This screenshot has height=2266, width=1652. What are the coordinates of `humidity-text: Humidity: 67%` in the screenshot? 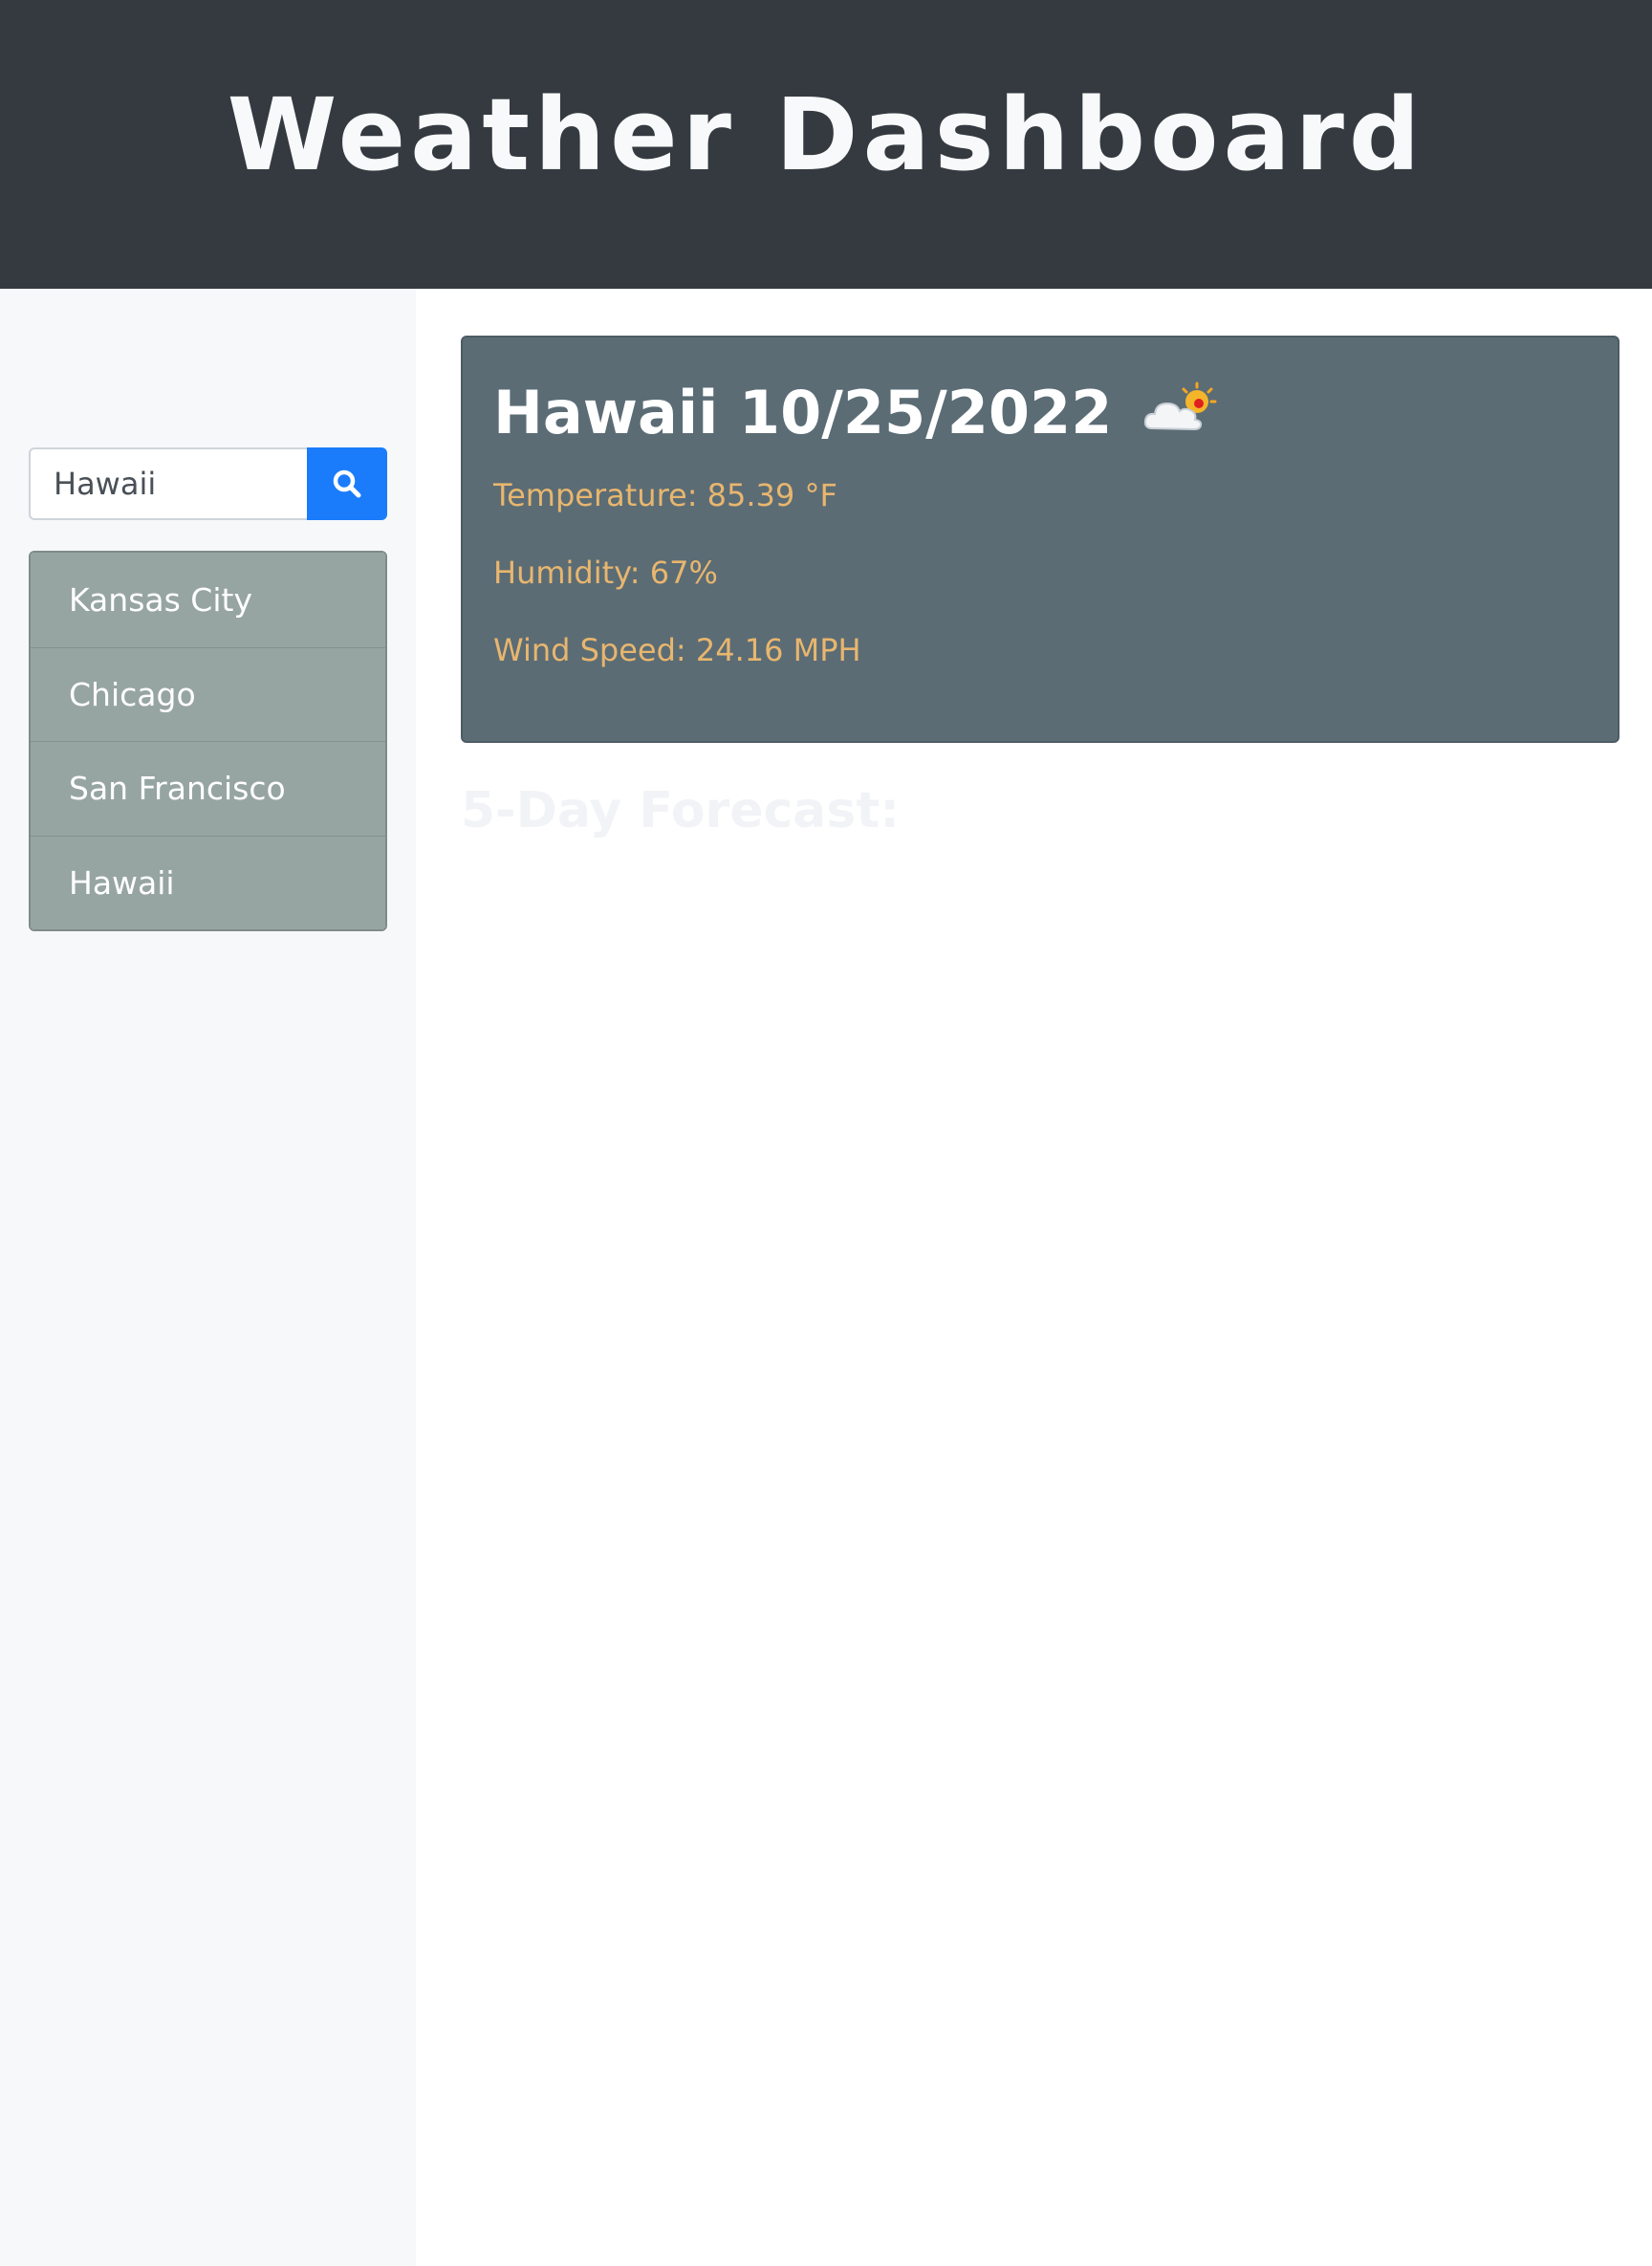 It's located at (605, 573).